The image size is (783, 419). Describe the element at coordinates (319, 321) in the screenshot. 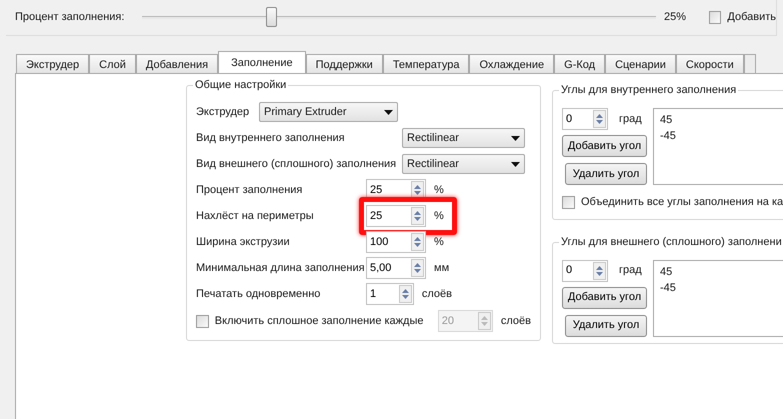

I see `checkbox-label: Включить сплошное заполнение каждые` at that location.